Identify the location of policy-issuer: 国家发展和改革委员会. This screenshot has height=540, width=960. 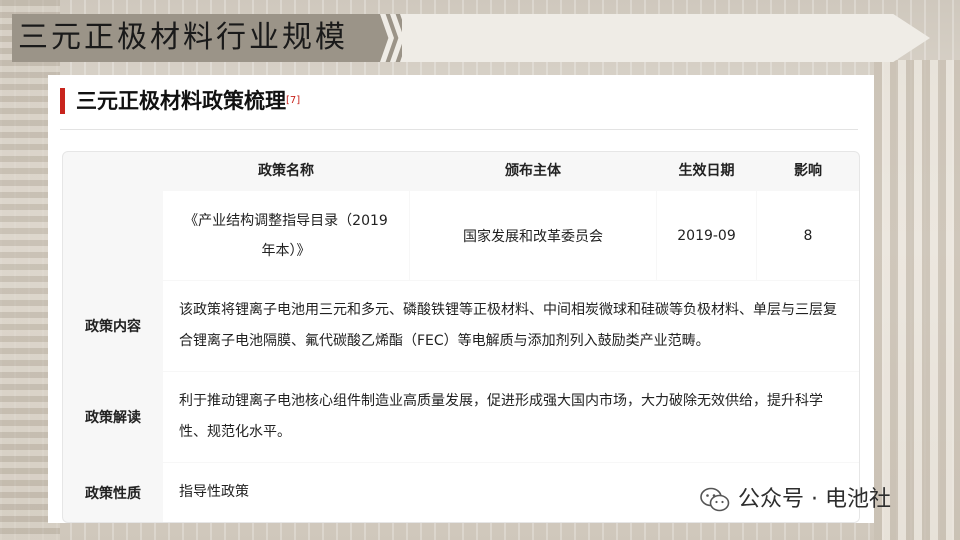
(533, 236).